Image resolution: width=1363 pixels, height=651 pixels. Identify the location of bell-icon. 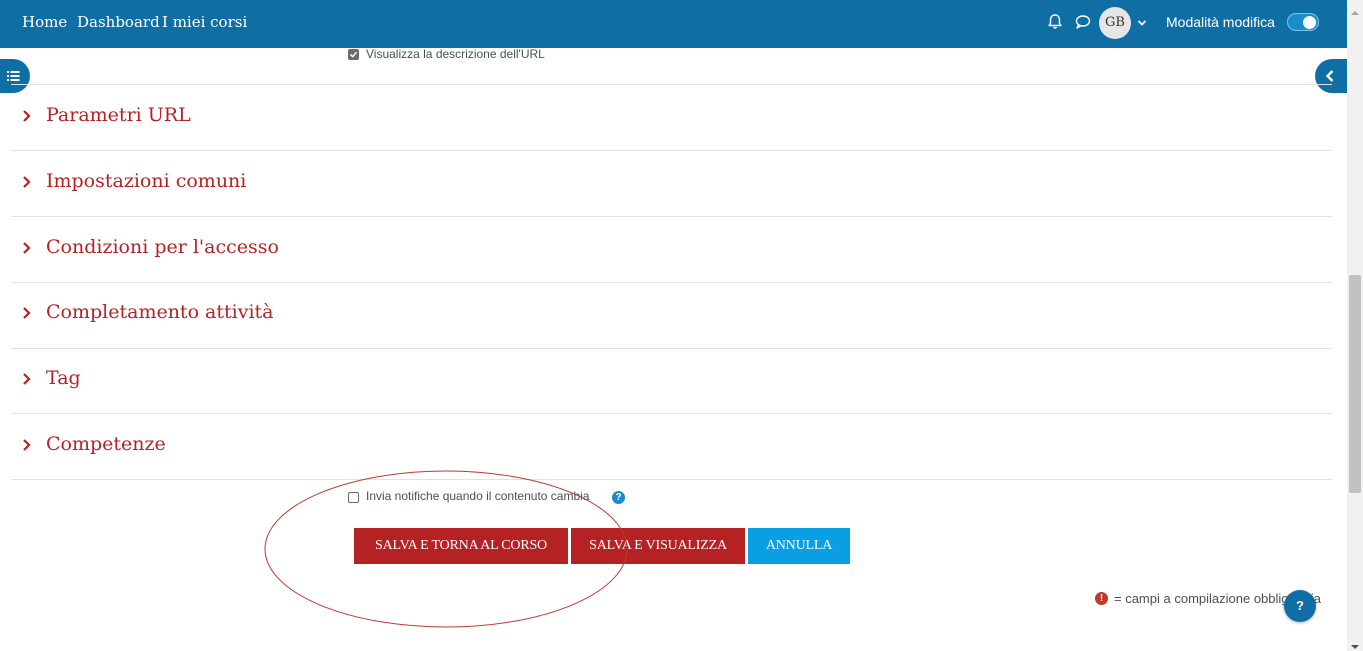
(1055, 22).